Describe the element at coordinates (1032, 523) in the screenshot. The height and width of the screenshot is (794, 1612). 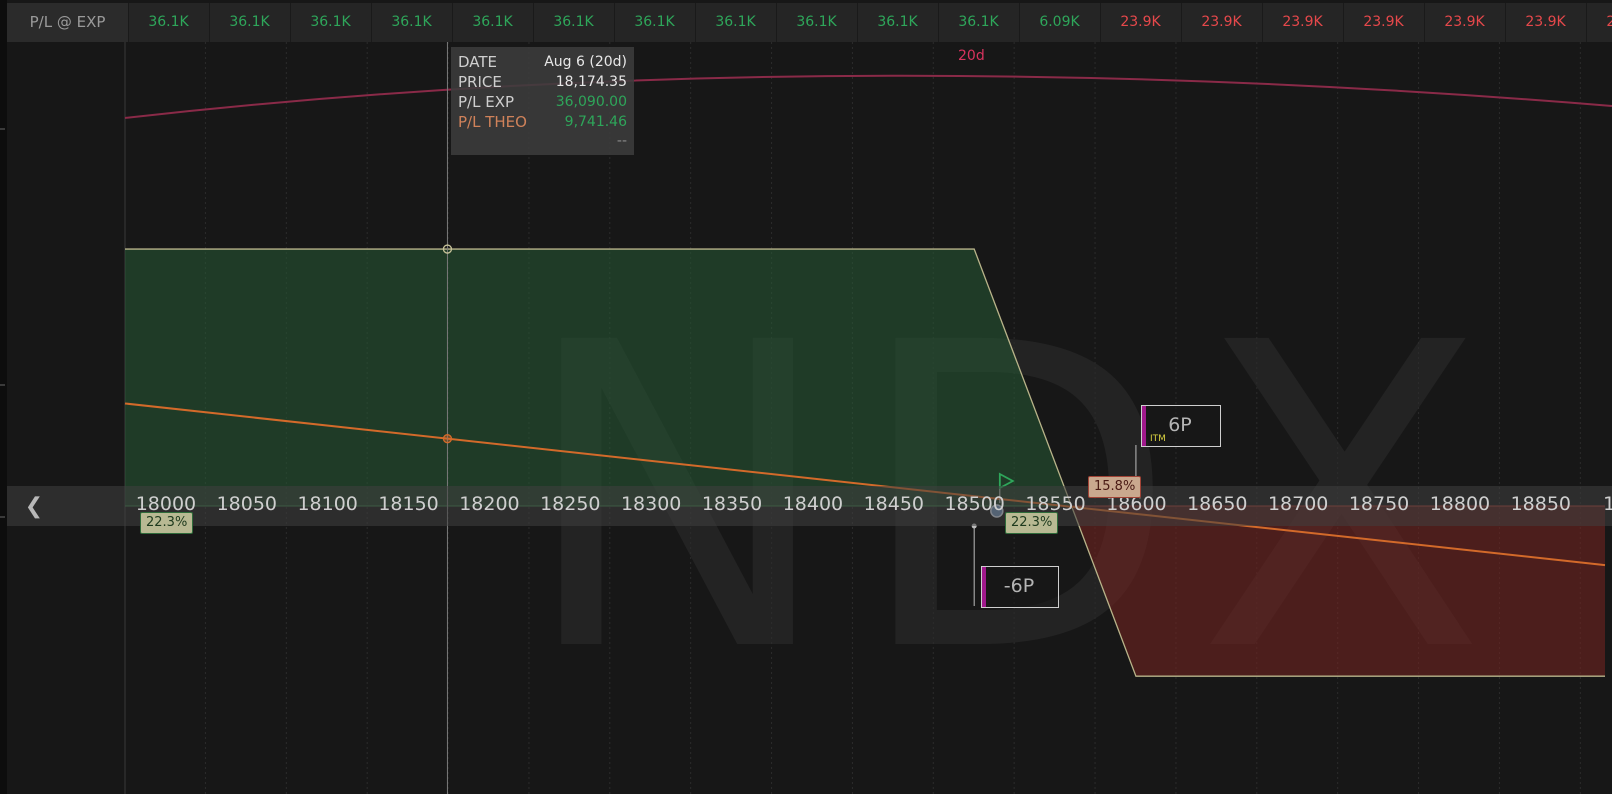
I see `probability-badge-mid: 22.3%` at that location.